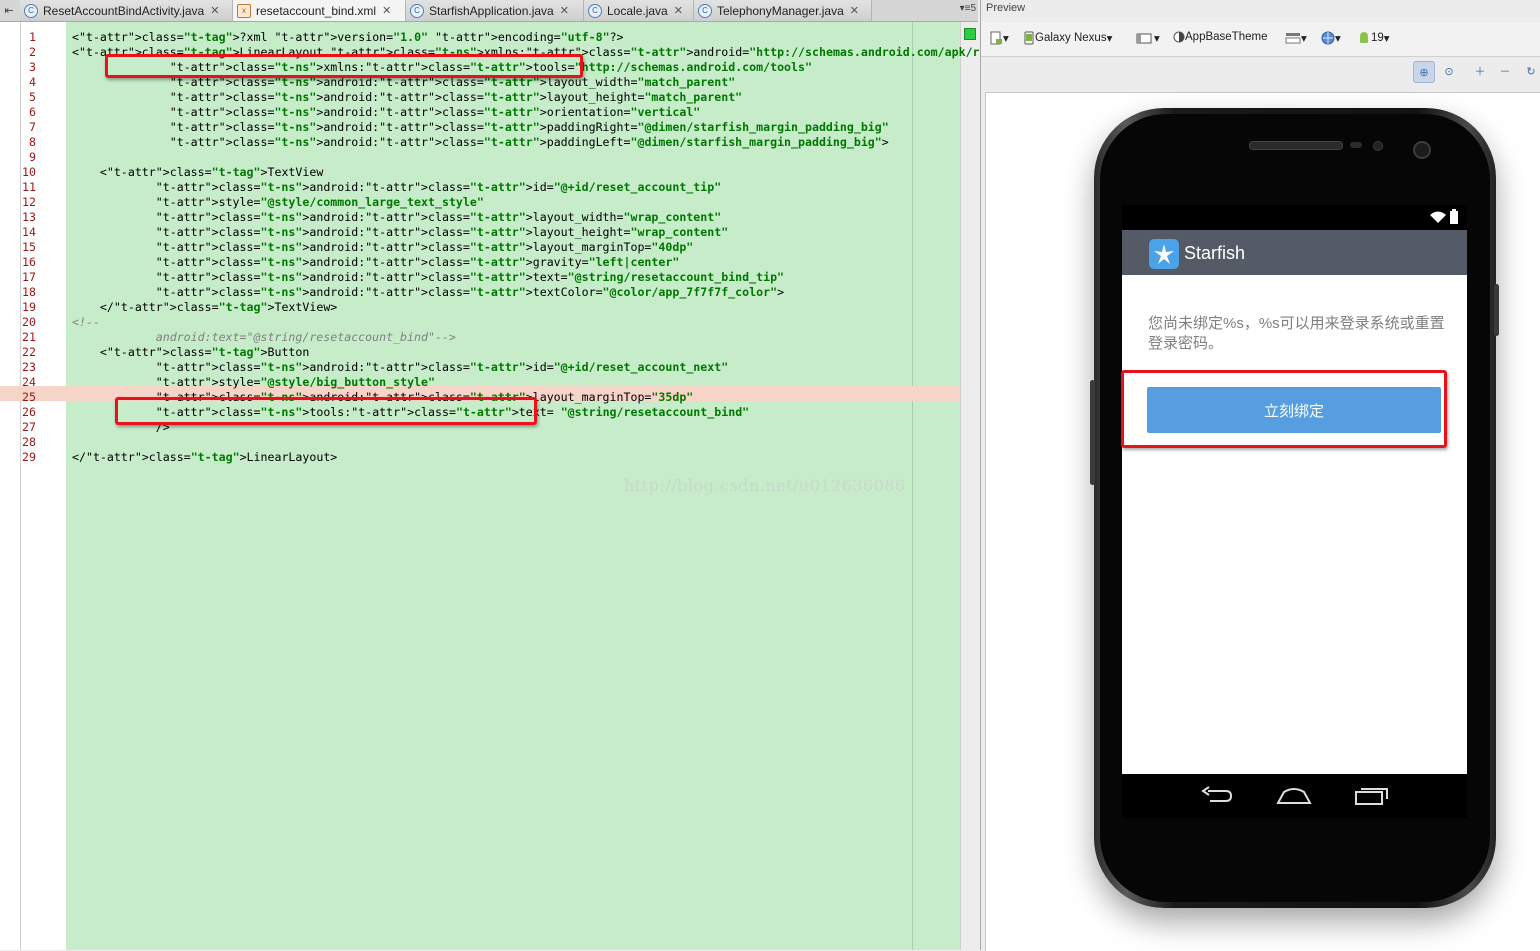 The image size is (1540, 951). Describe the element at coordinates (1260, 73) in the screenshot. I see `zoom-toolbar: ⊕ ⊙ ＋ － ↻` at that location.